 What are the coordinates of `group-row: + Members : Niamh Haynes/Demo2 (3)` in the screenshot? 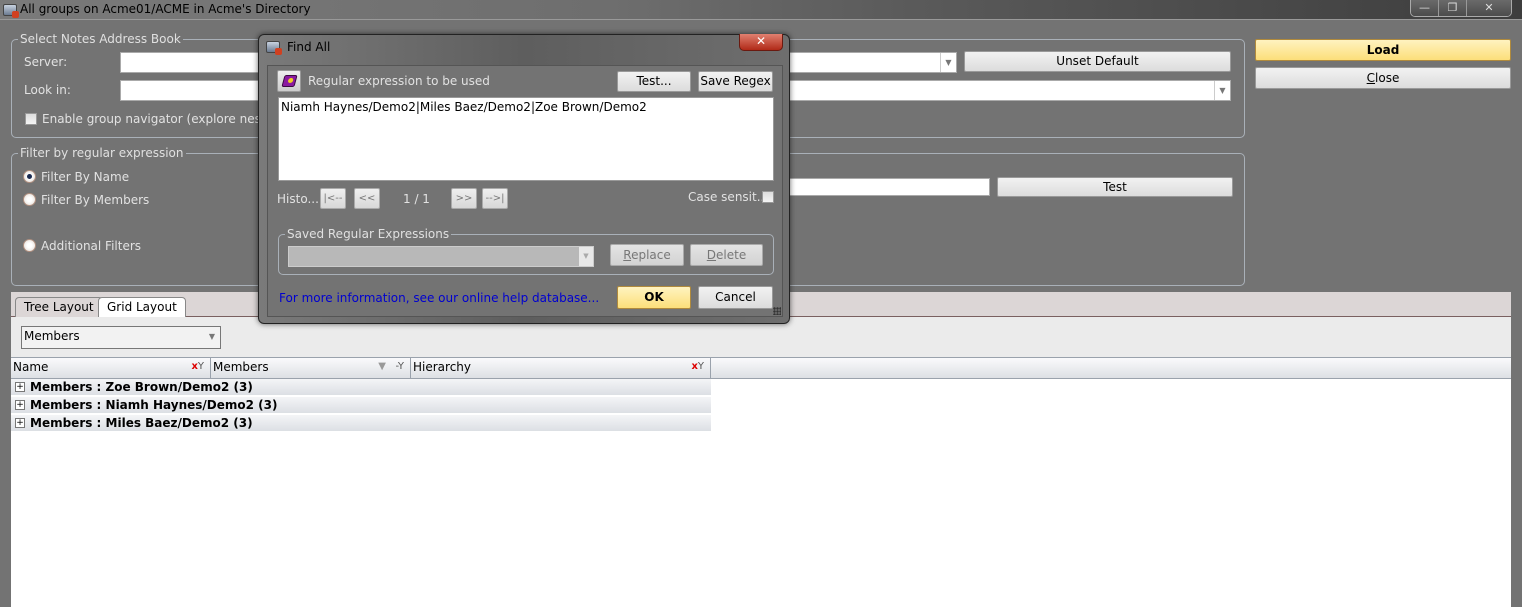 It's located at (361, 405).